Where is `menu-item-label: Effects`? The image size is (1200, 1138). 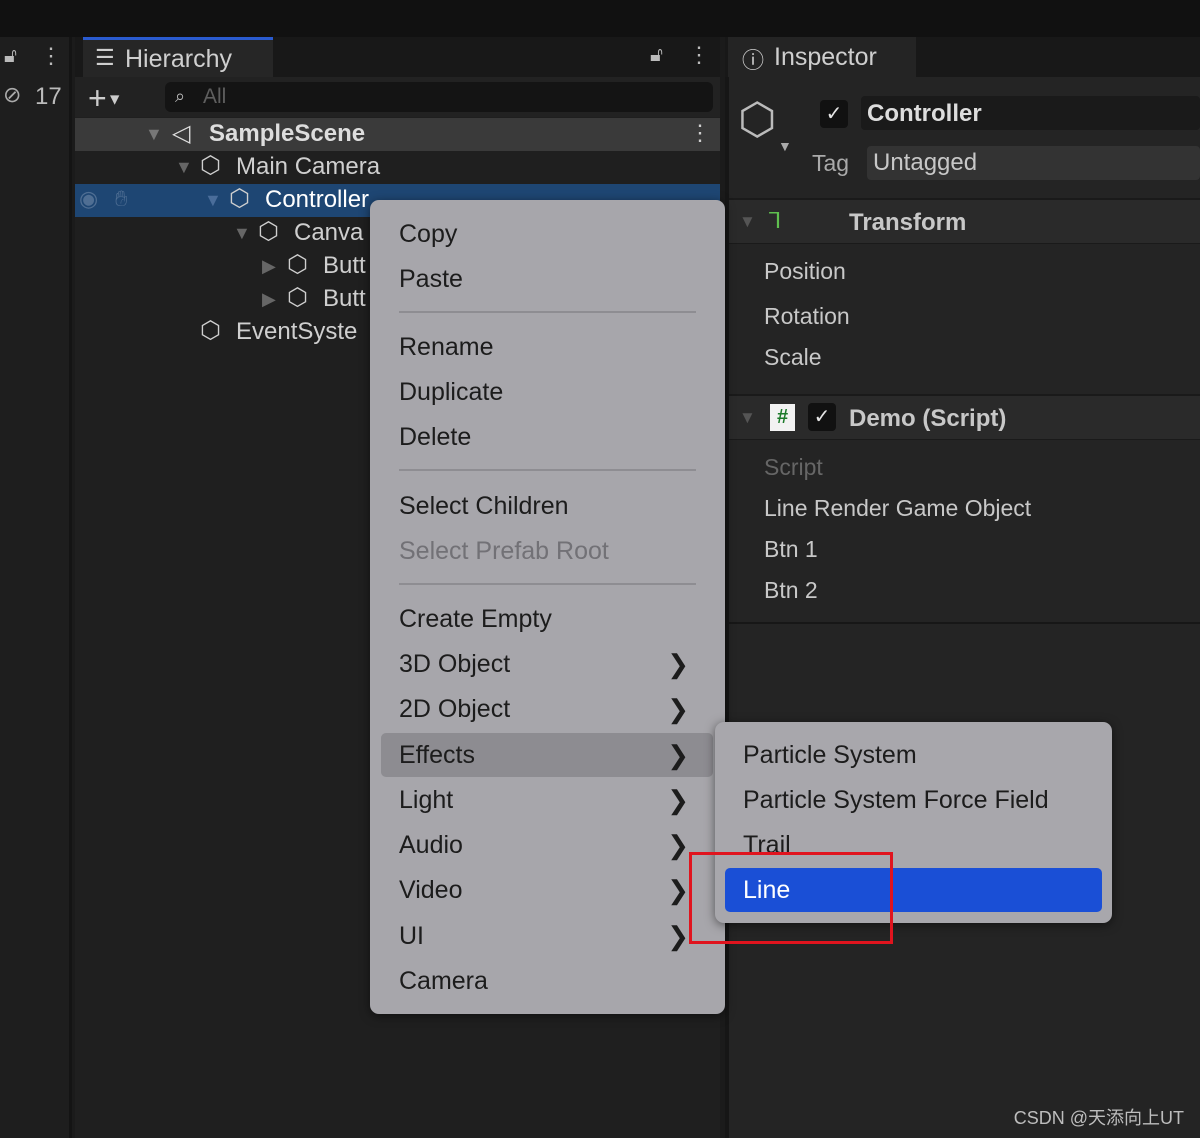 menu-item-label: Effects is located at coordinates (437, 755).